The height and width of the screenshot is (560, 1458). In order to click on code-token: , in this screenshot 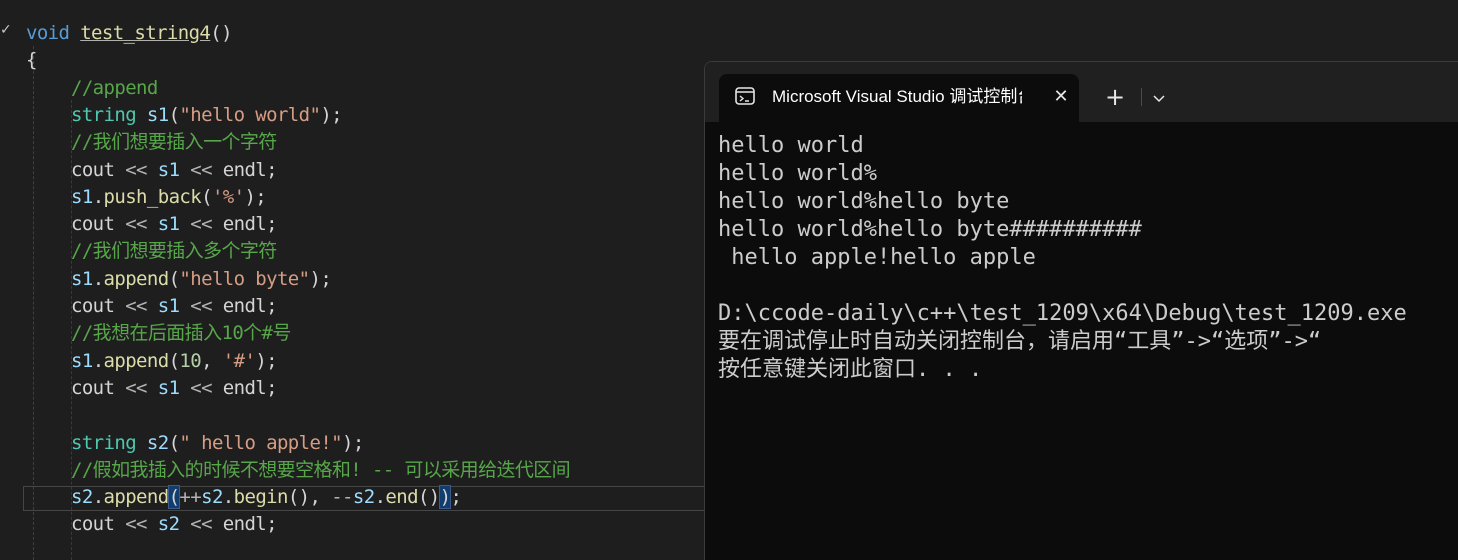, I will do `click(212, 360)`.